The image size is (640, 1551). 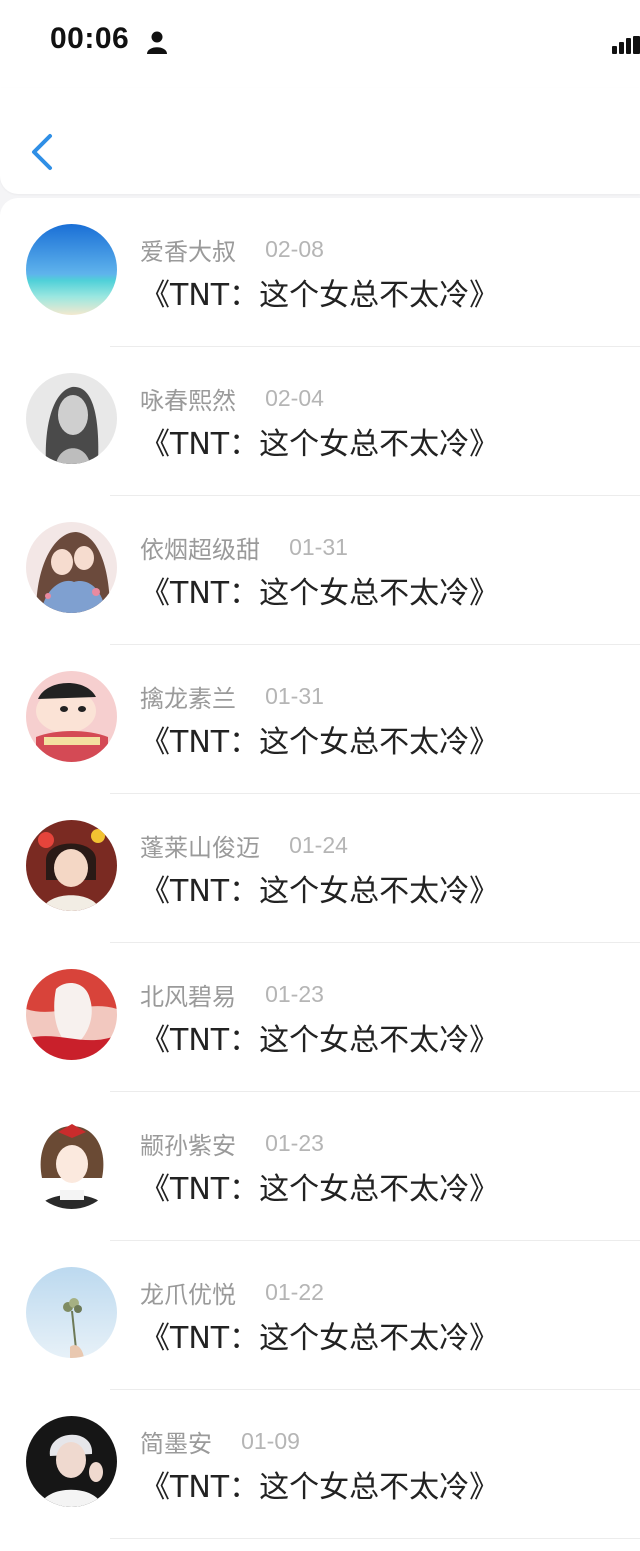 I want to click on list-item: 咏春熙然 02-04 《TNT：这个女总不太冷》, so click(x=320, y=421).